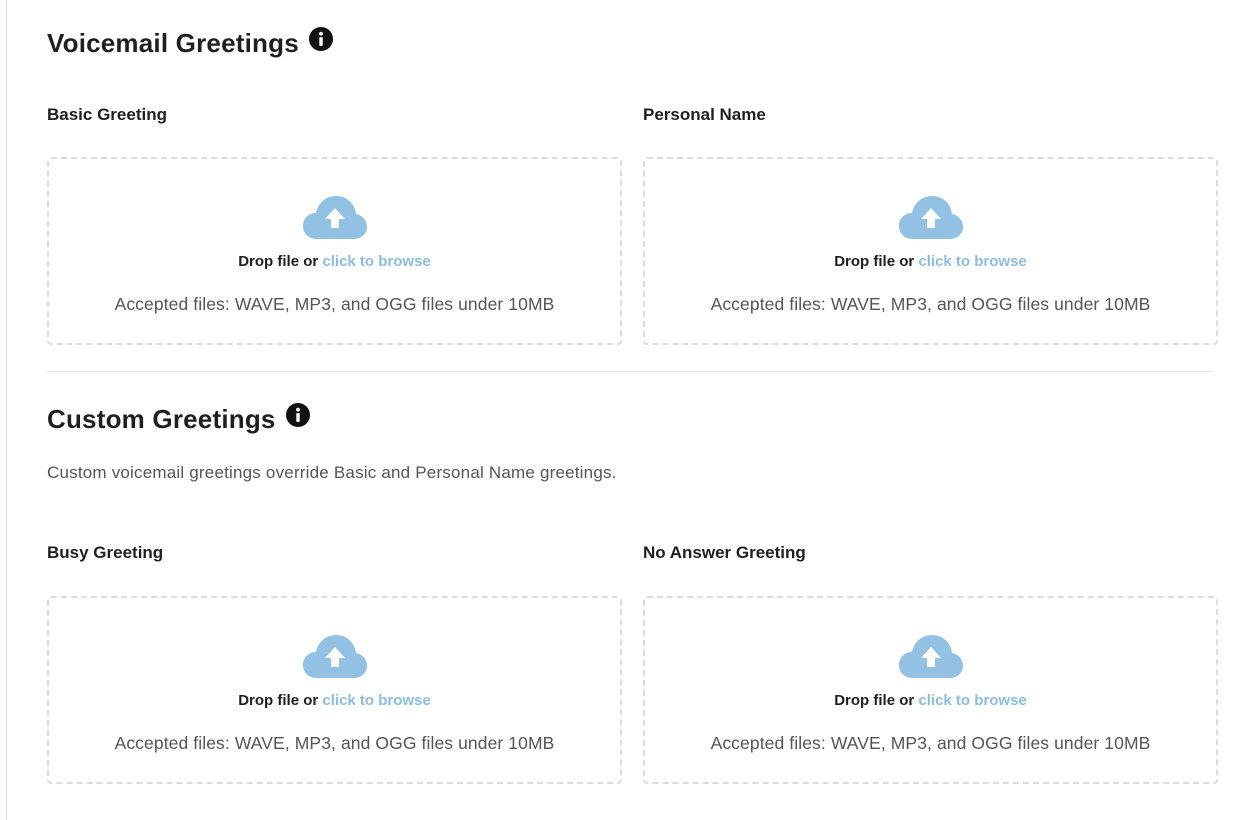 The image size is (1251, 820). What do you see at coordinates (107, 114) in the screenshot?
I see `basic-greeting-label: Basic Greeting` at bounding box center [107, 114].